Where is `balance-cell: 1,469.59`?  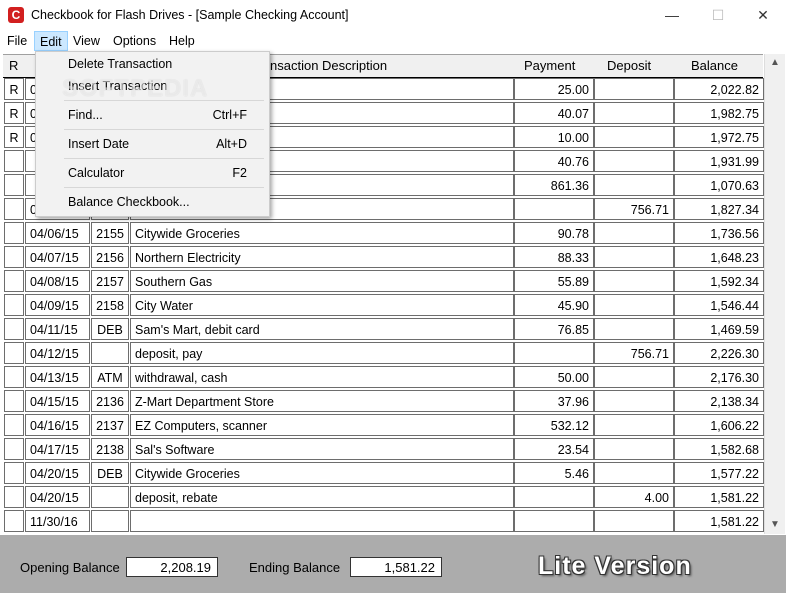 balance-cell: 1,469.59 is located at coordinates (719, 329).